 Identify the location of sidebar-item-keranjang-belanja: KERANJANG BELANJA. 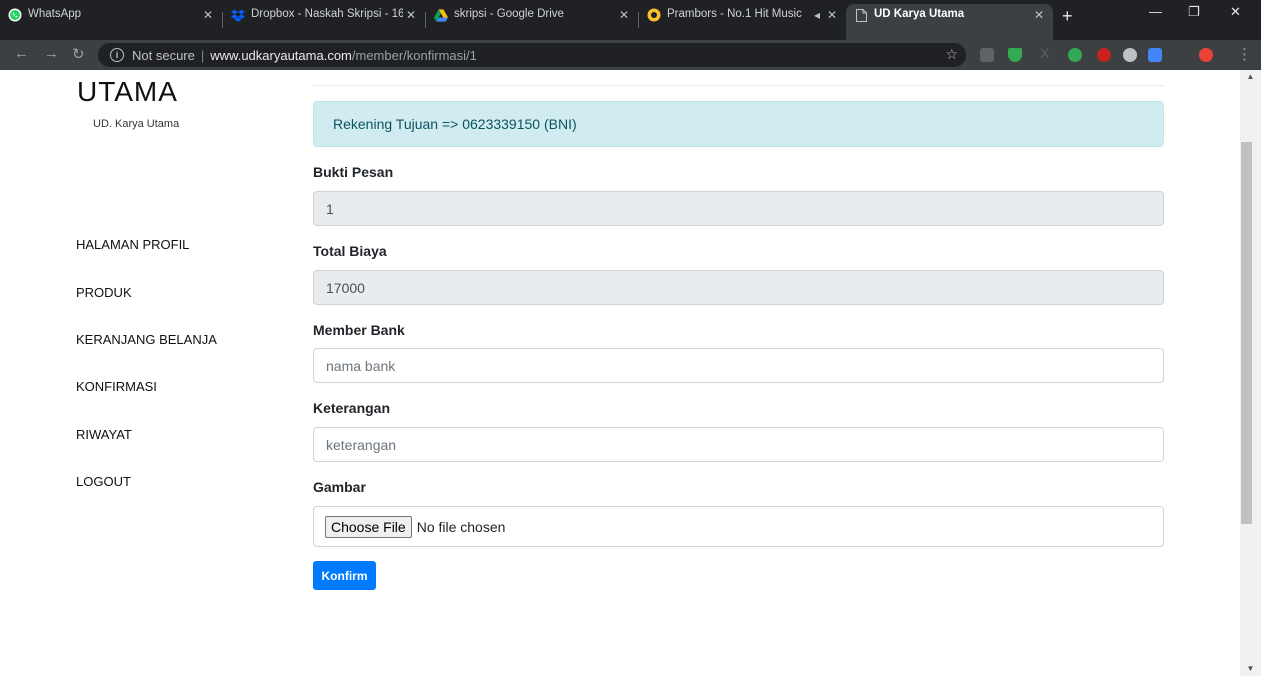
(146, 339).